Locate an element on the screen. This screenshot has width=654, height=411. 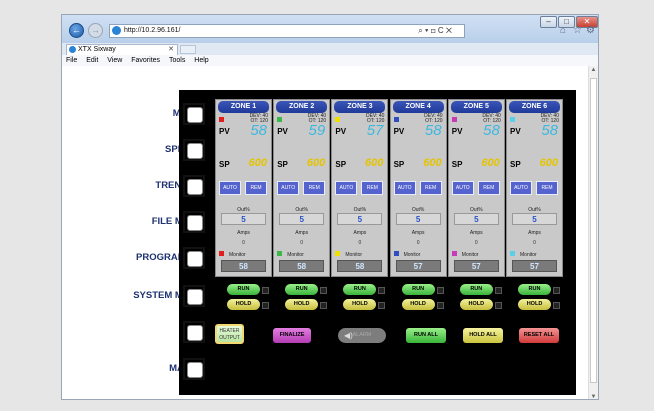
nav-main-menu-button is located at coordinates (194, 369).